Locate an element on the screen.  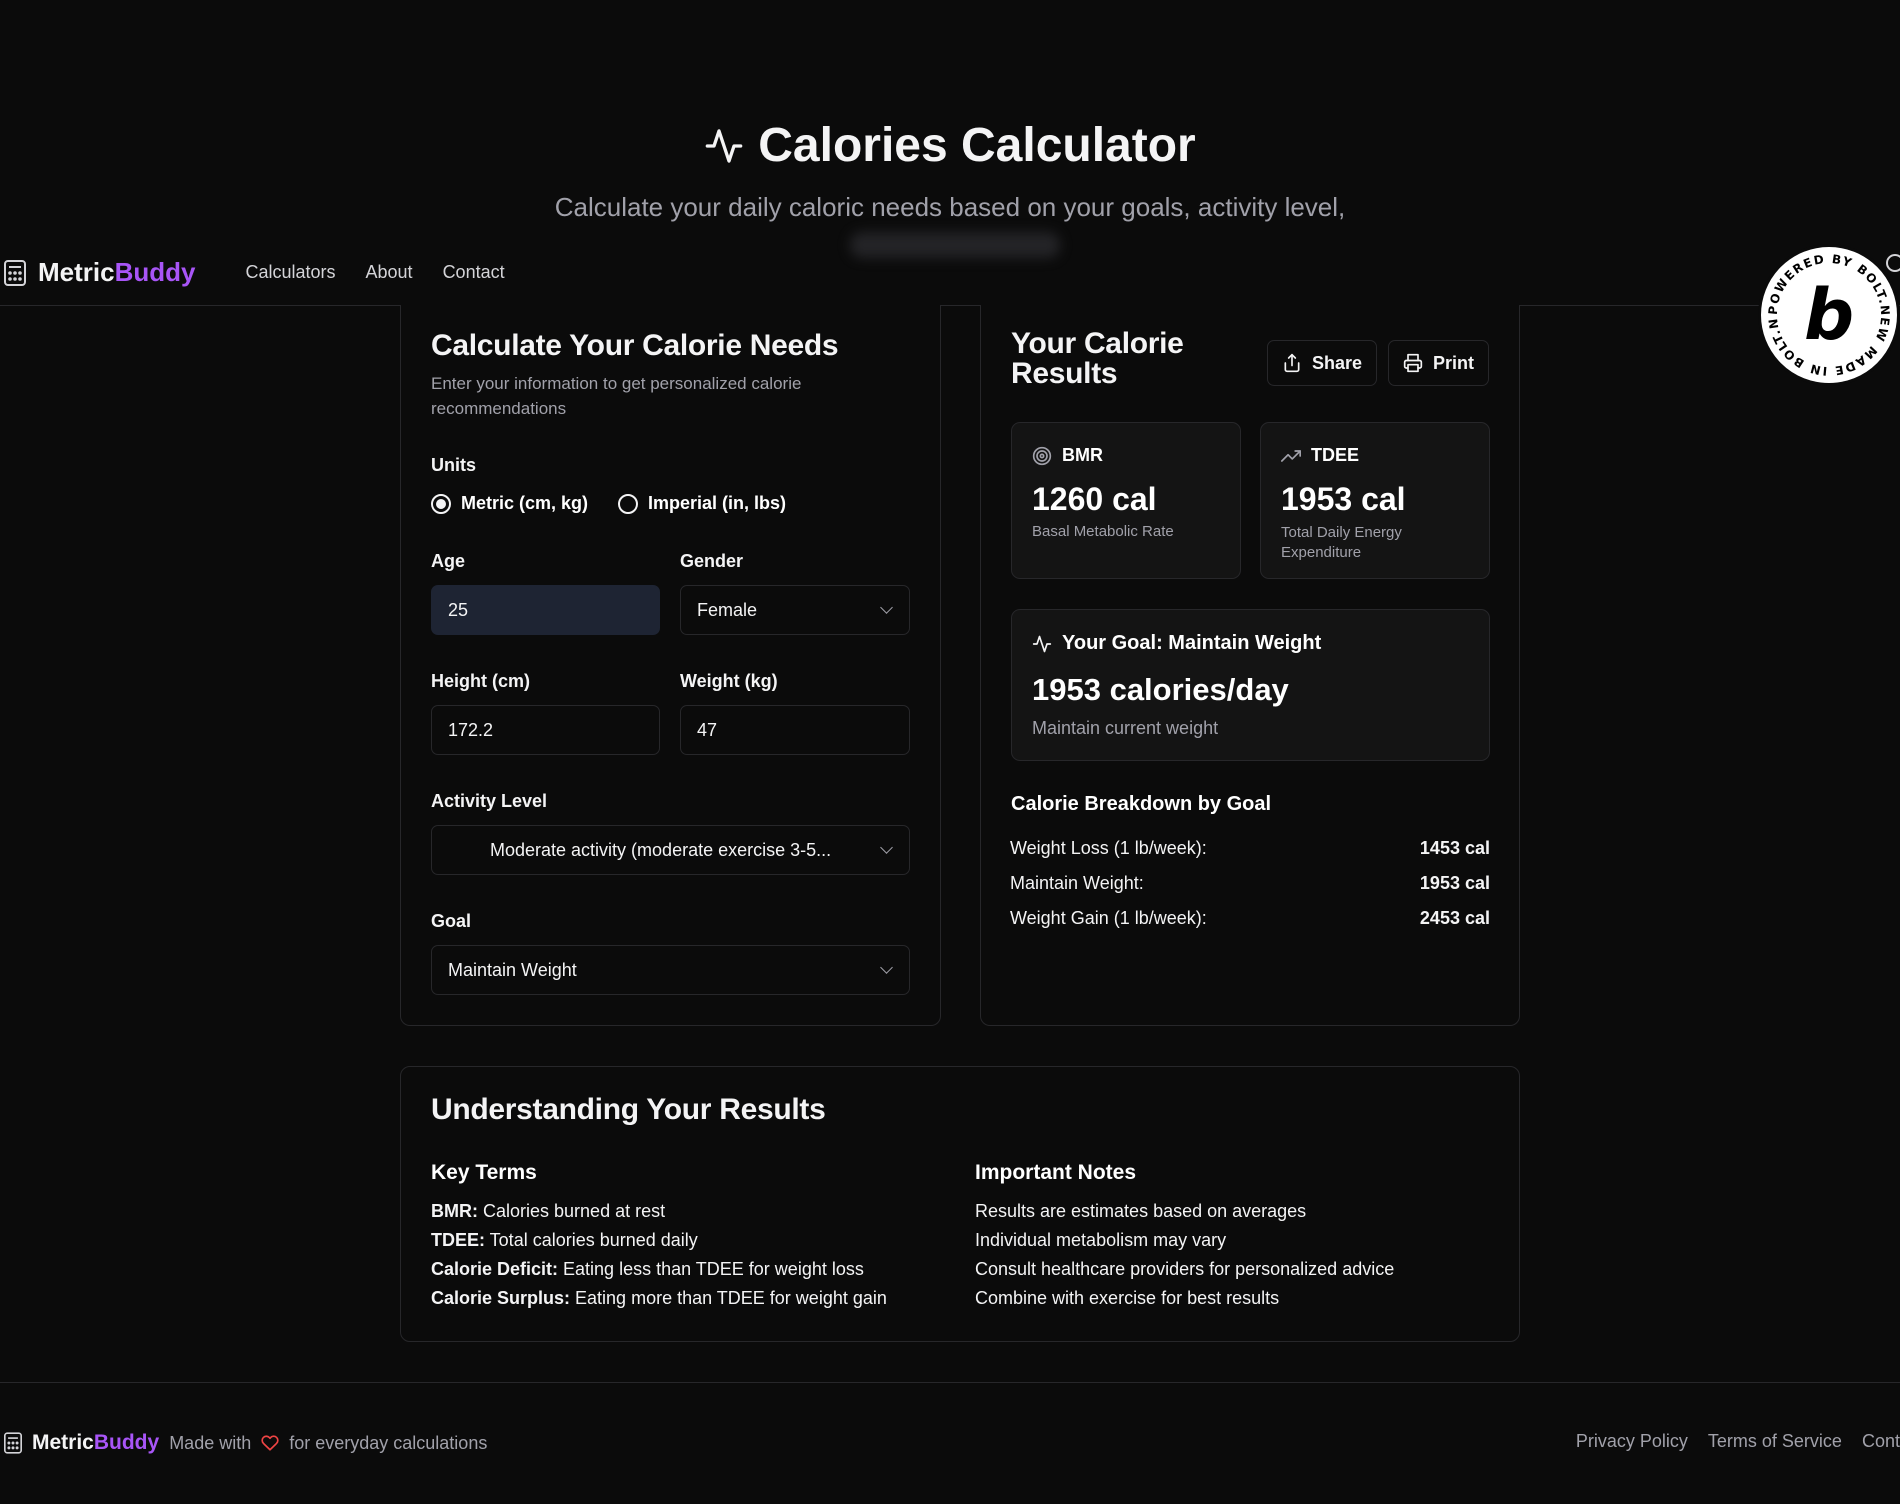
unit-metric-option: Metric (cm, kg) is located at coordinates (509, 503).